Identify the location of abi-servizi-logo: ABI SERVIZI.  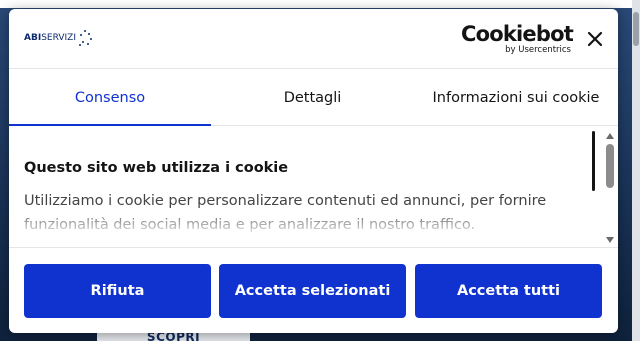
(59, 38).